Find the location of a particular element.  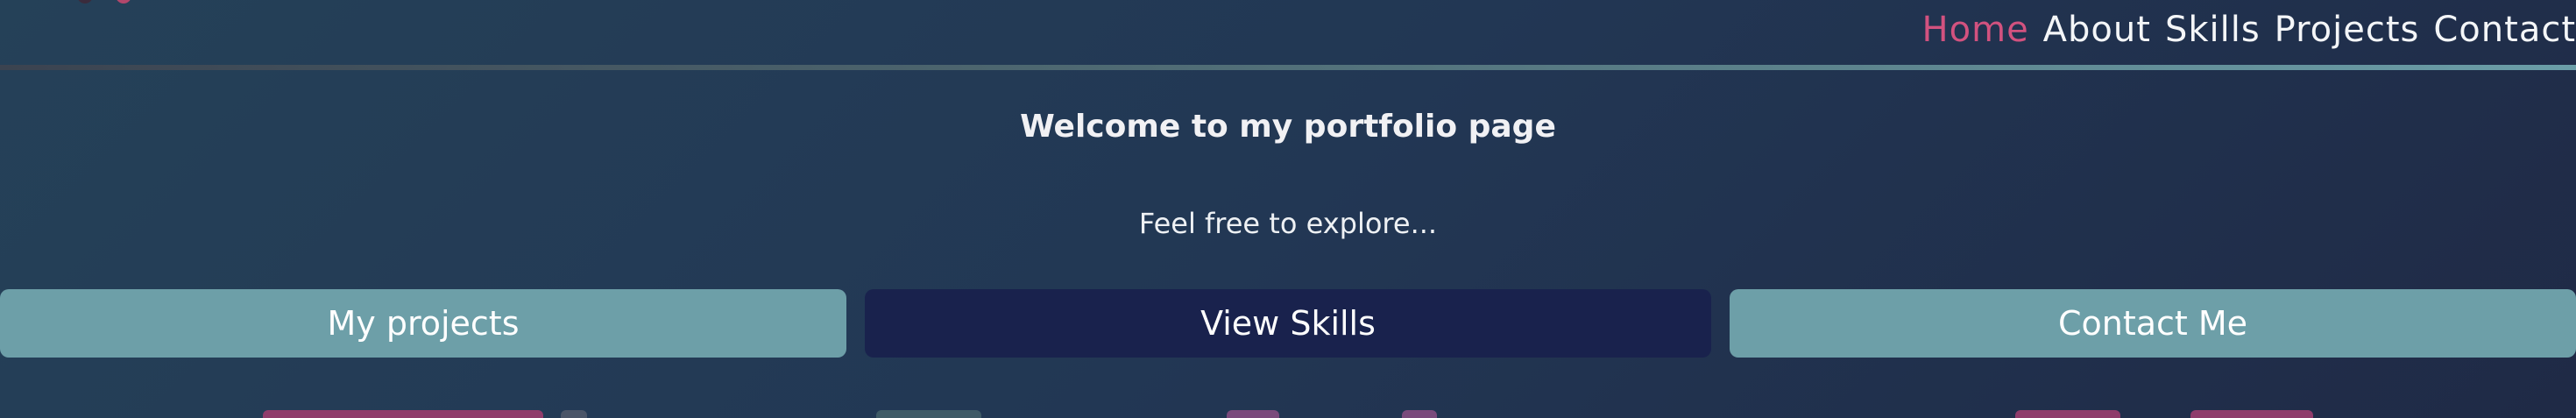

nav-contact-link: Contact is located at coordinates (2504, 30).